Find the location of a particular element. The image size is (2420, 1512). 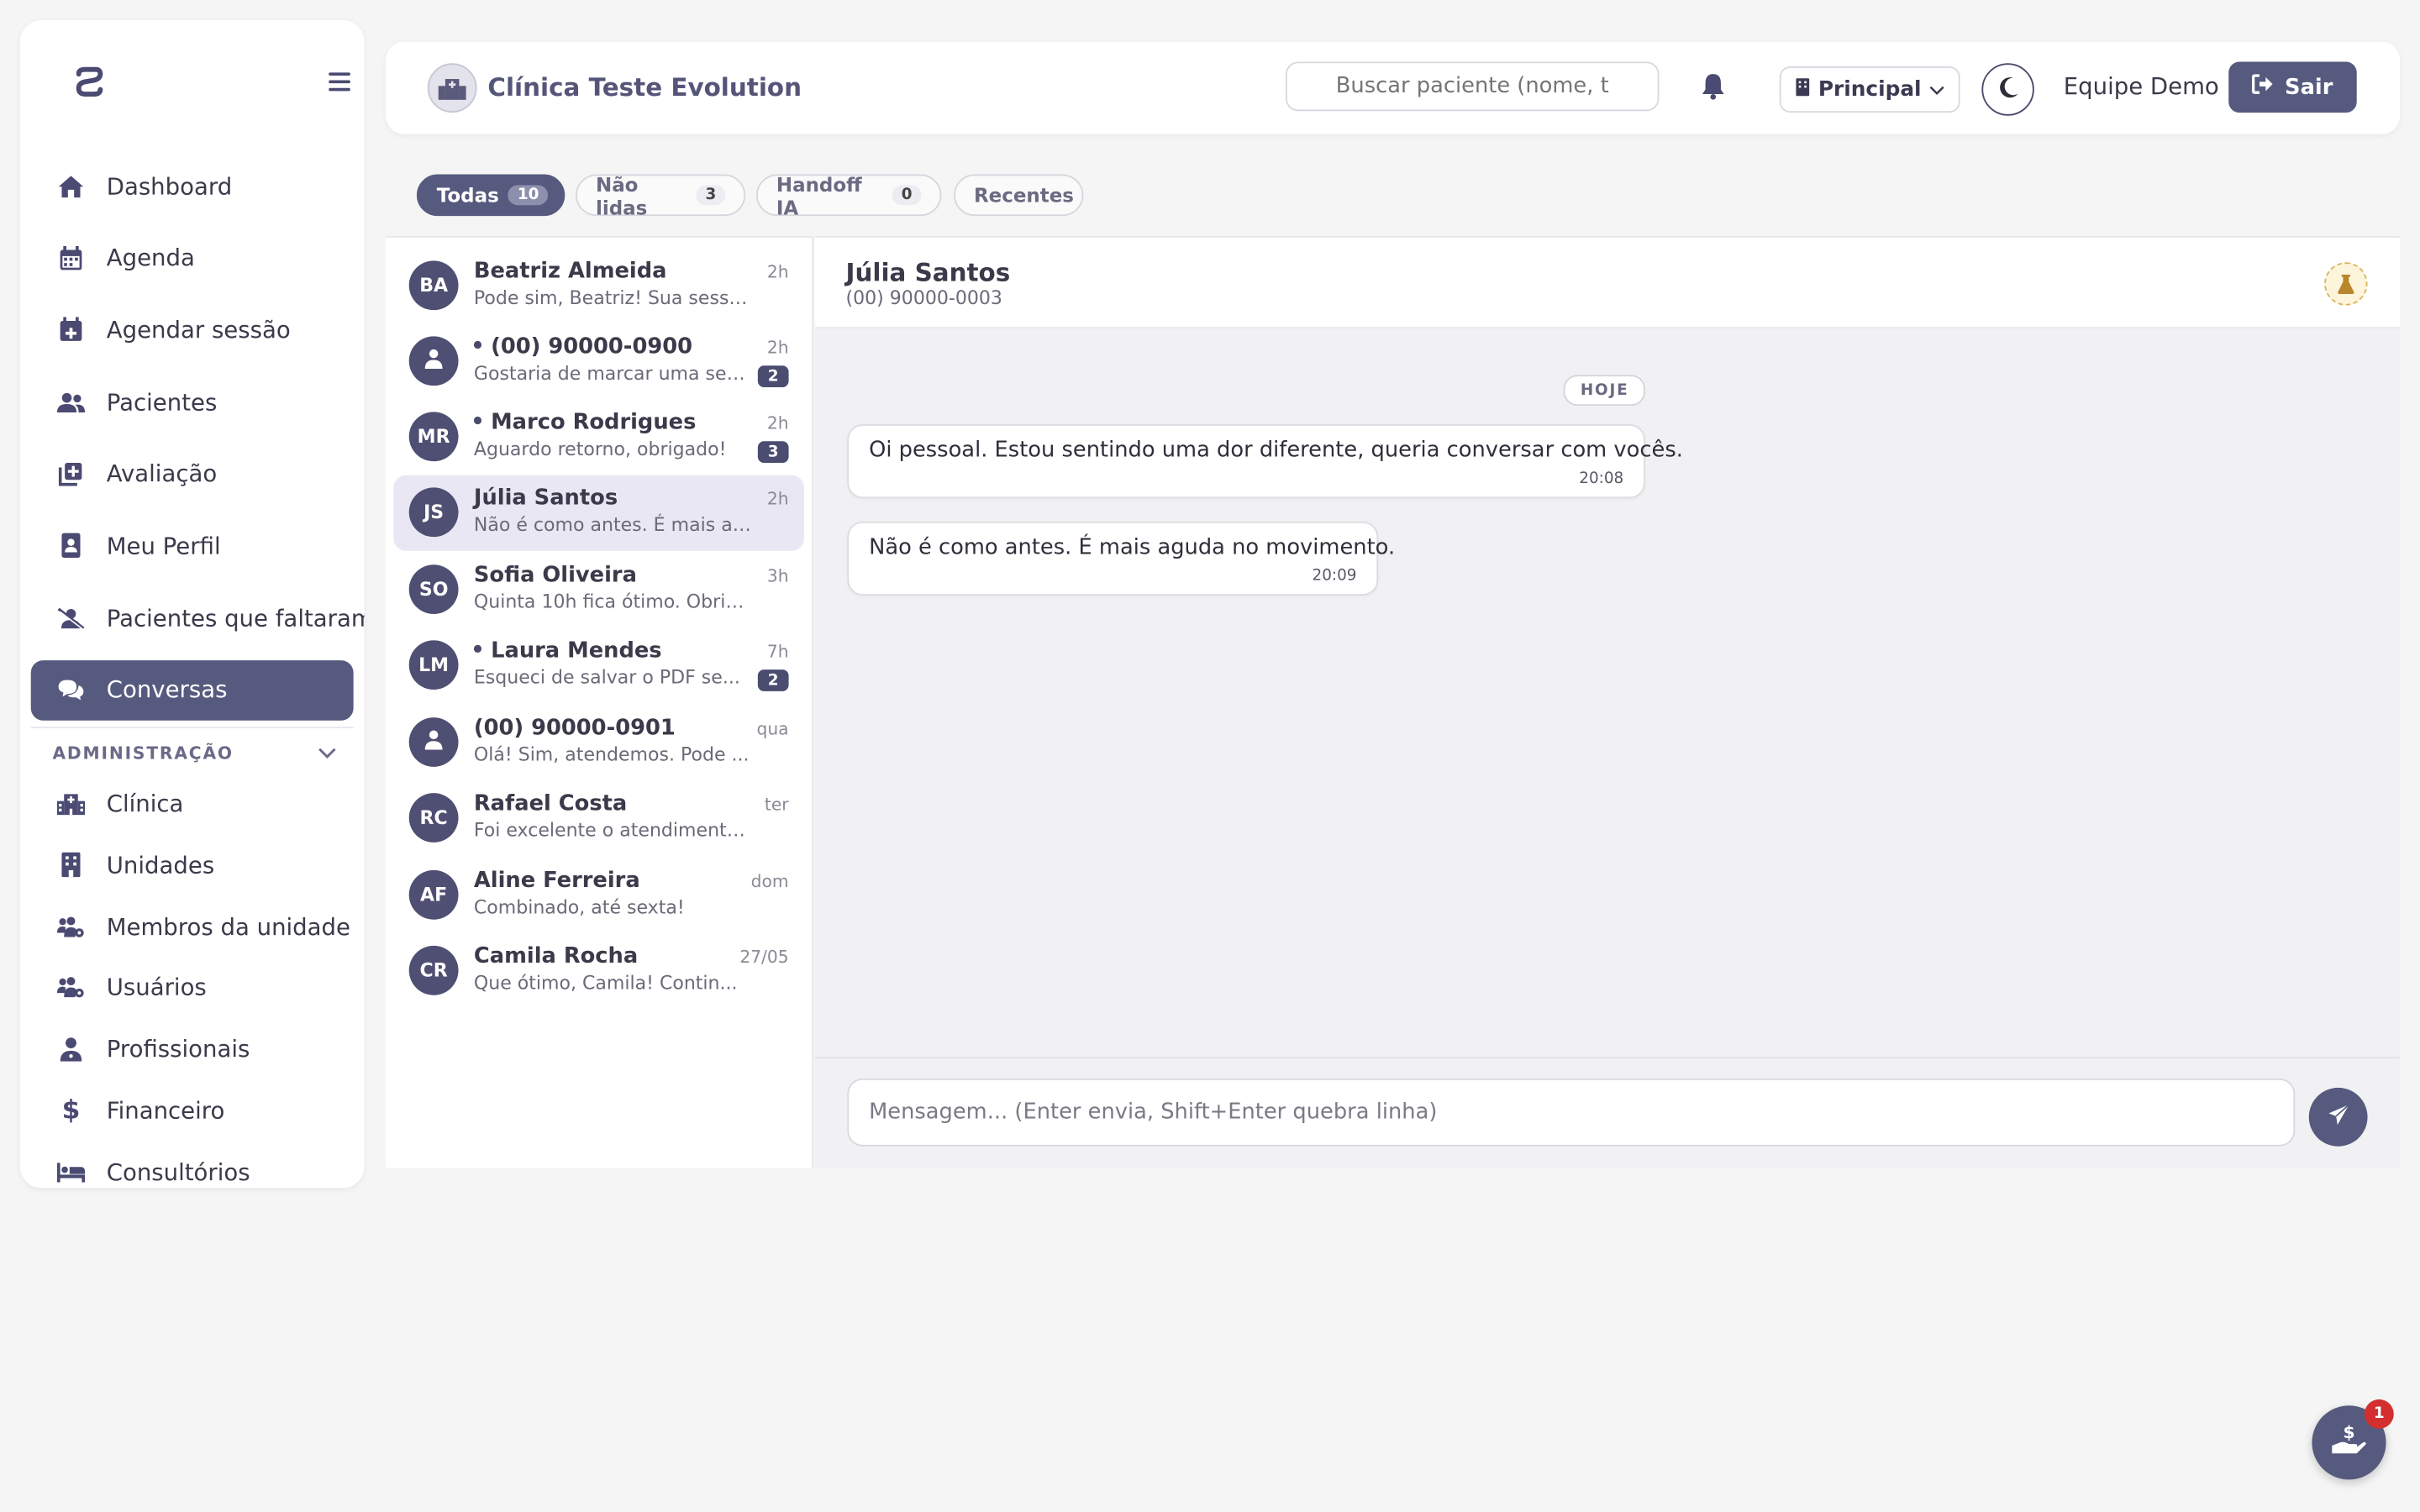

admin-section-toggle: ADMINISTRAÇÃO is located at coordinates (194, 753).